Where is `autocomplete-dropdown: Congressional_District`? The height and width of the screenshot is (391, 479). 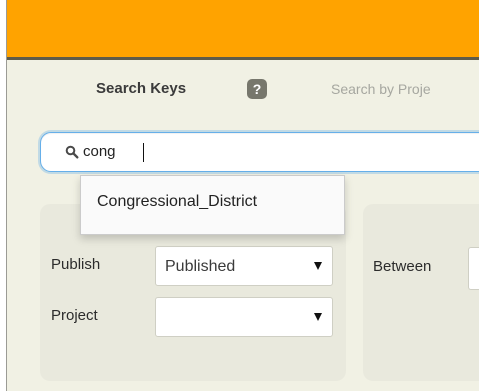
autocomplete-dropdown: Congressional_District is located at coordinates (212, 205).